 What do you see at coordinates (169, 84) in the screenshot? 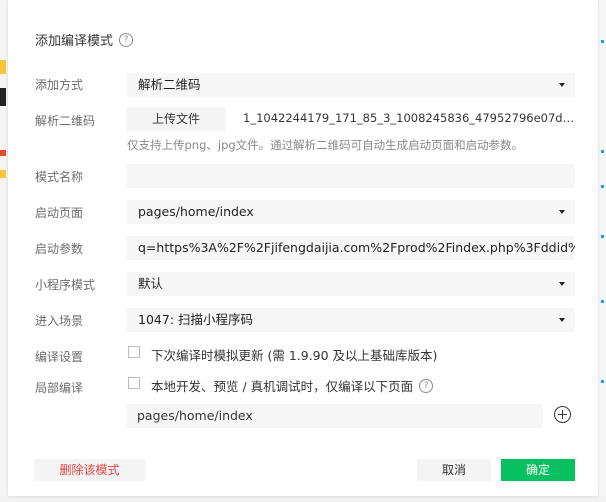
I see `add-method-value: 解析二维码` at bounding box center [169, 84].